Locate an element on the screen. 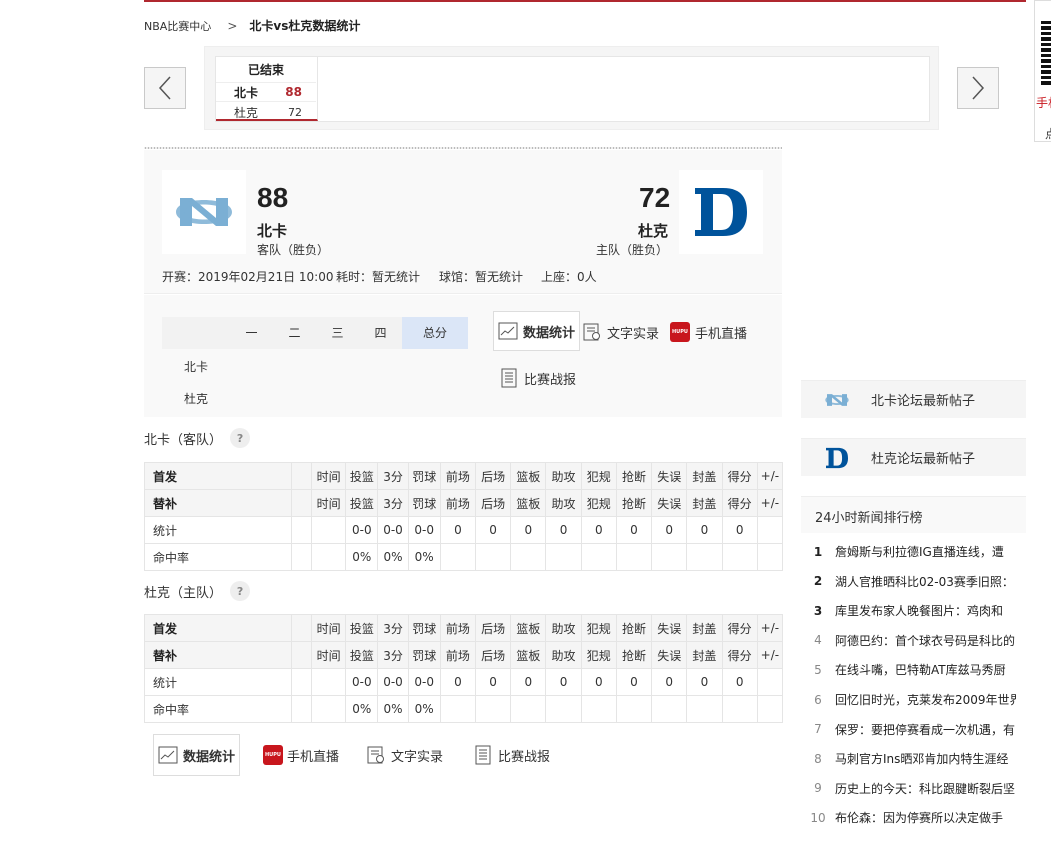  team-score: 72 is located at coordinates (295, 112).